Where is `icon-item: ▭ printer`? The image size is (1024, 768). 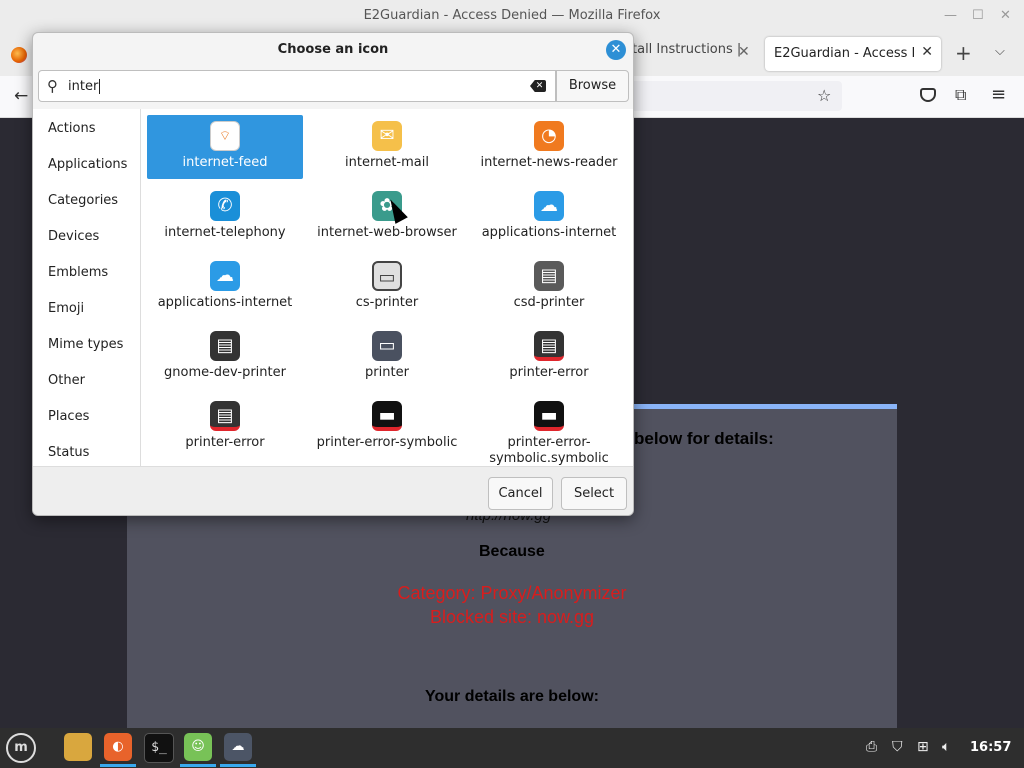 icon-item: ▭ printer is located at coordinates (387, 357).